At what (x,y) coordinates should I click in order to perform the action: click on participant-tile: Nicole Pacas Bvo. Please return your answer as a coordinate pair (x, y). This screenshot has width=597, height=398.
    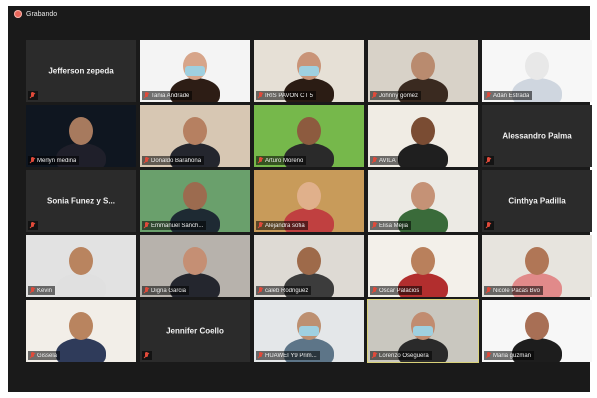
    Looking at the image, I should click on (537, 266).